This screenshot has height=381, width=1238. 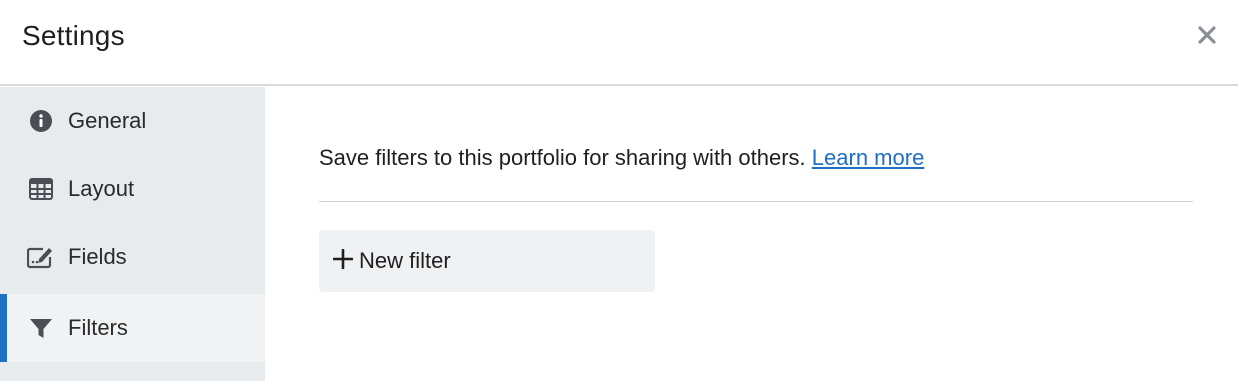 I want to click on table-grid-icon, so click(x=41, y=189).